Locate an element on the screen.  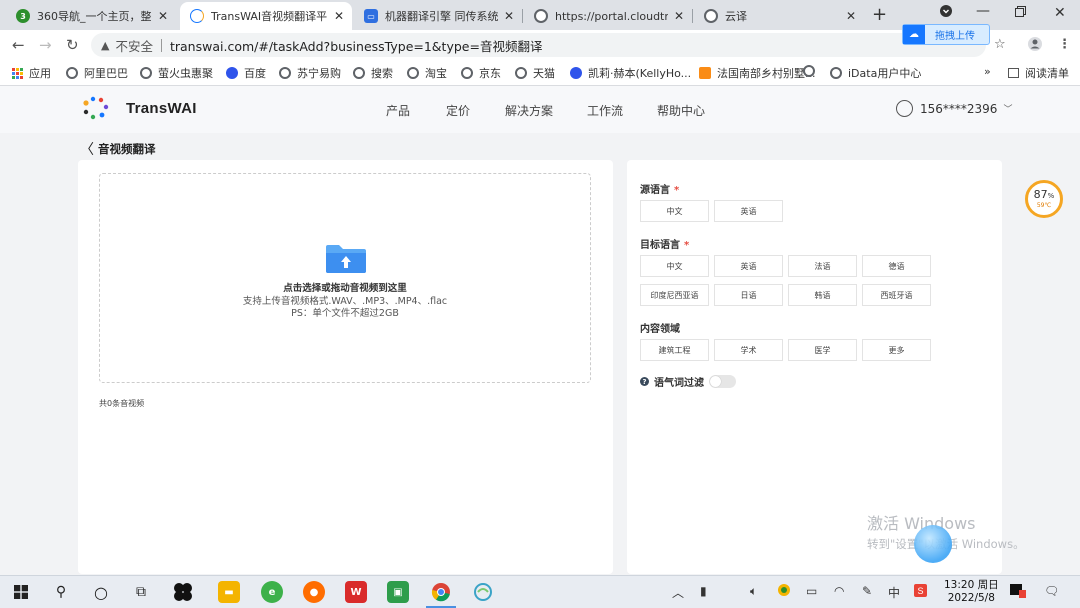
target-lang-german: 德语 is located at coordinates (896, 266).